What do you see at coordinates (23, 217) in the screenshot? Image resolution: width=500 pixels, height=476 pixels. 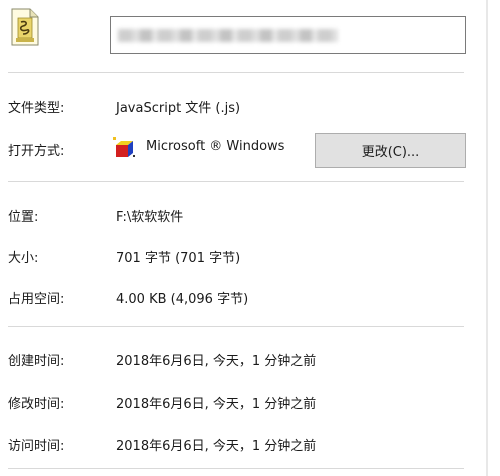 I see `location-label: 位置:` at bounding box center [23, 217].